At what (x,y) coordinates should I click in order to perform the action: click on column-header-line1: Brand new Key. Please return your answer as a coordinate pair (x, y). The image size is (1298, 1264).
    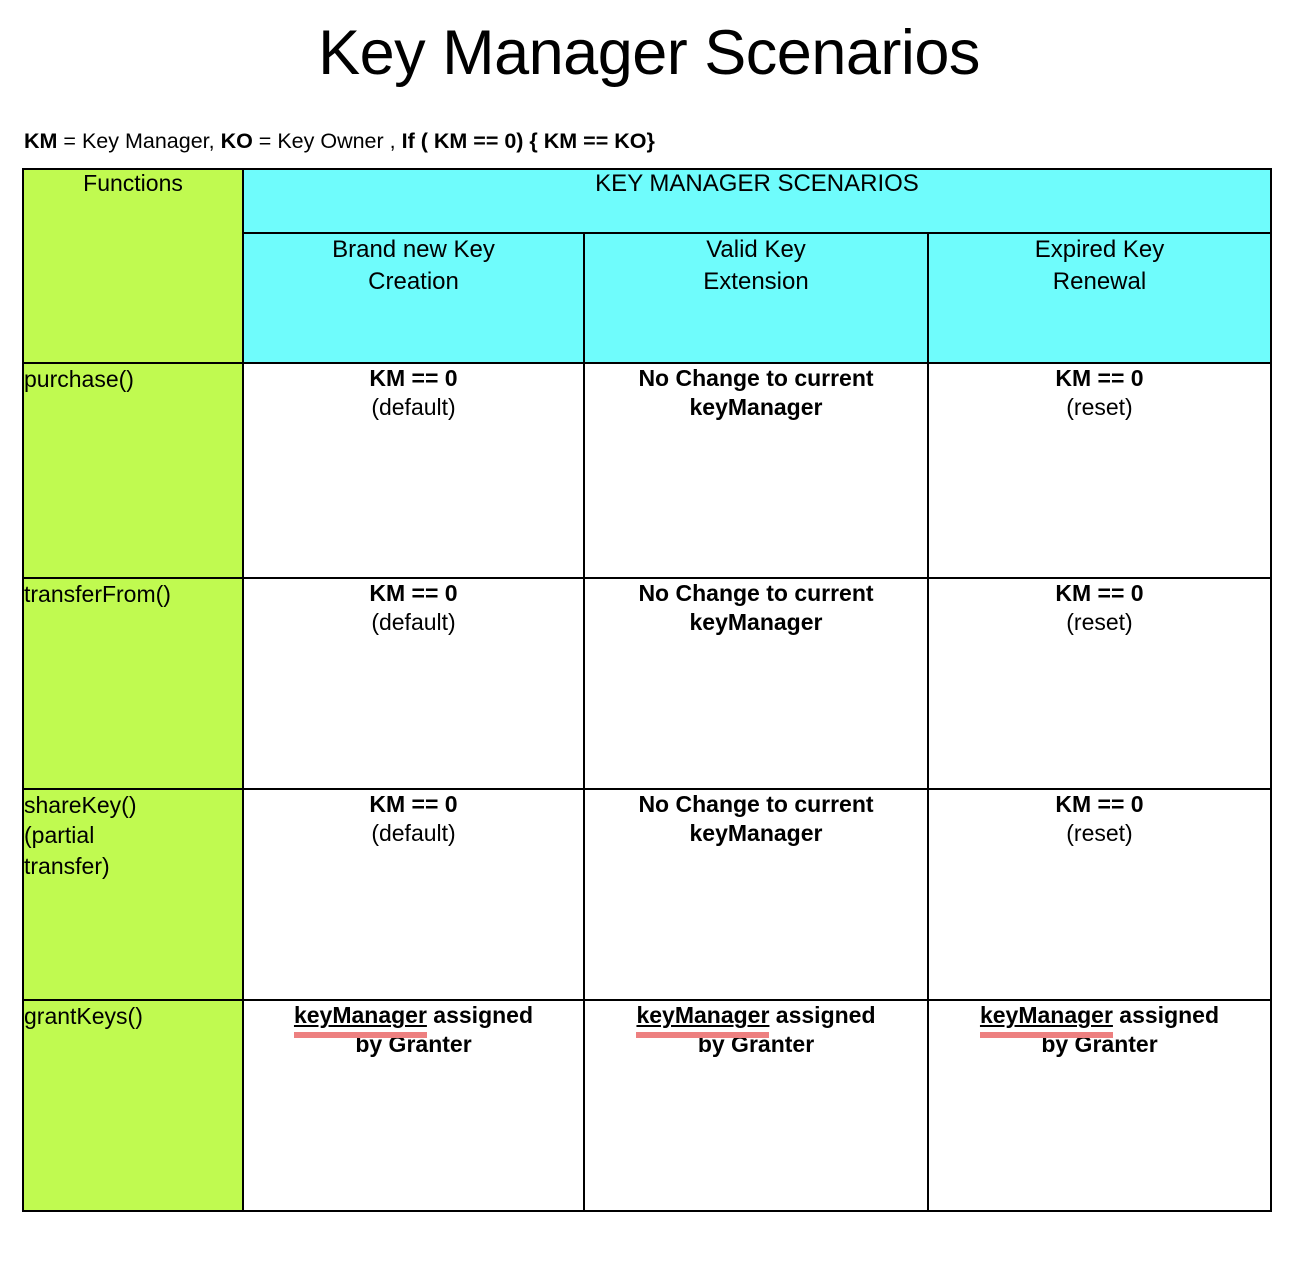
    Looking at the image, I should click on (413, 249).